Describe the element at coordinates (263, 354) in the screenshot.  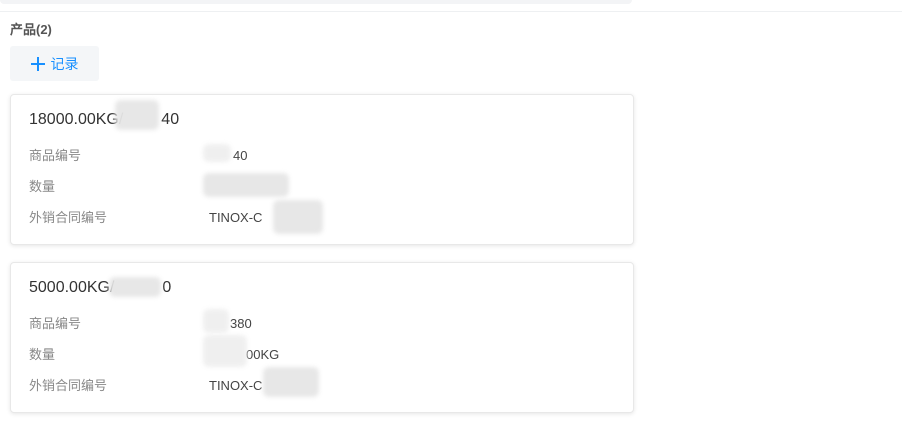
I see `field-value-quantity: 00KG` at that location.